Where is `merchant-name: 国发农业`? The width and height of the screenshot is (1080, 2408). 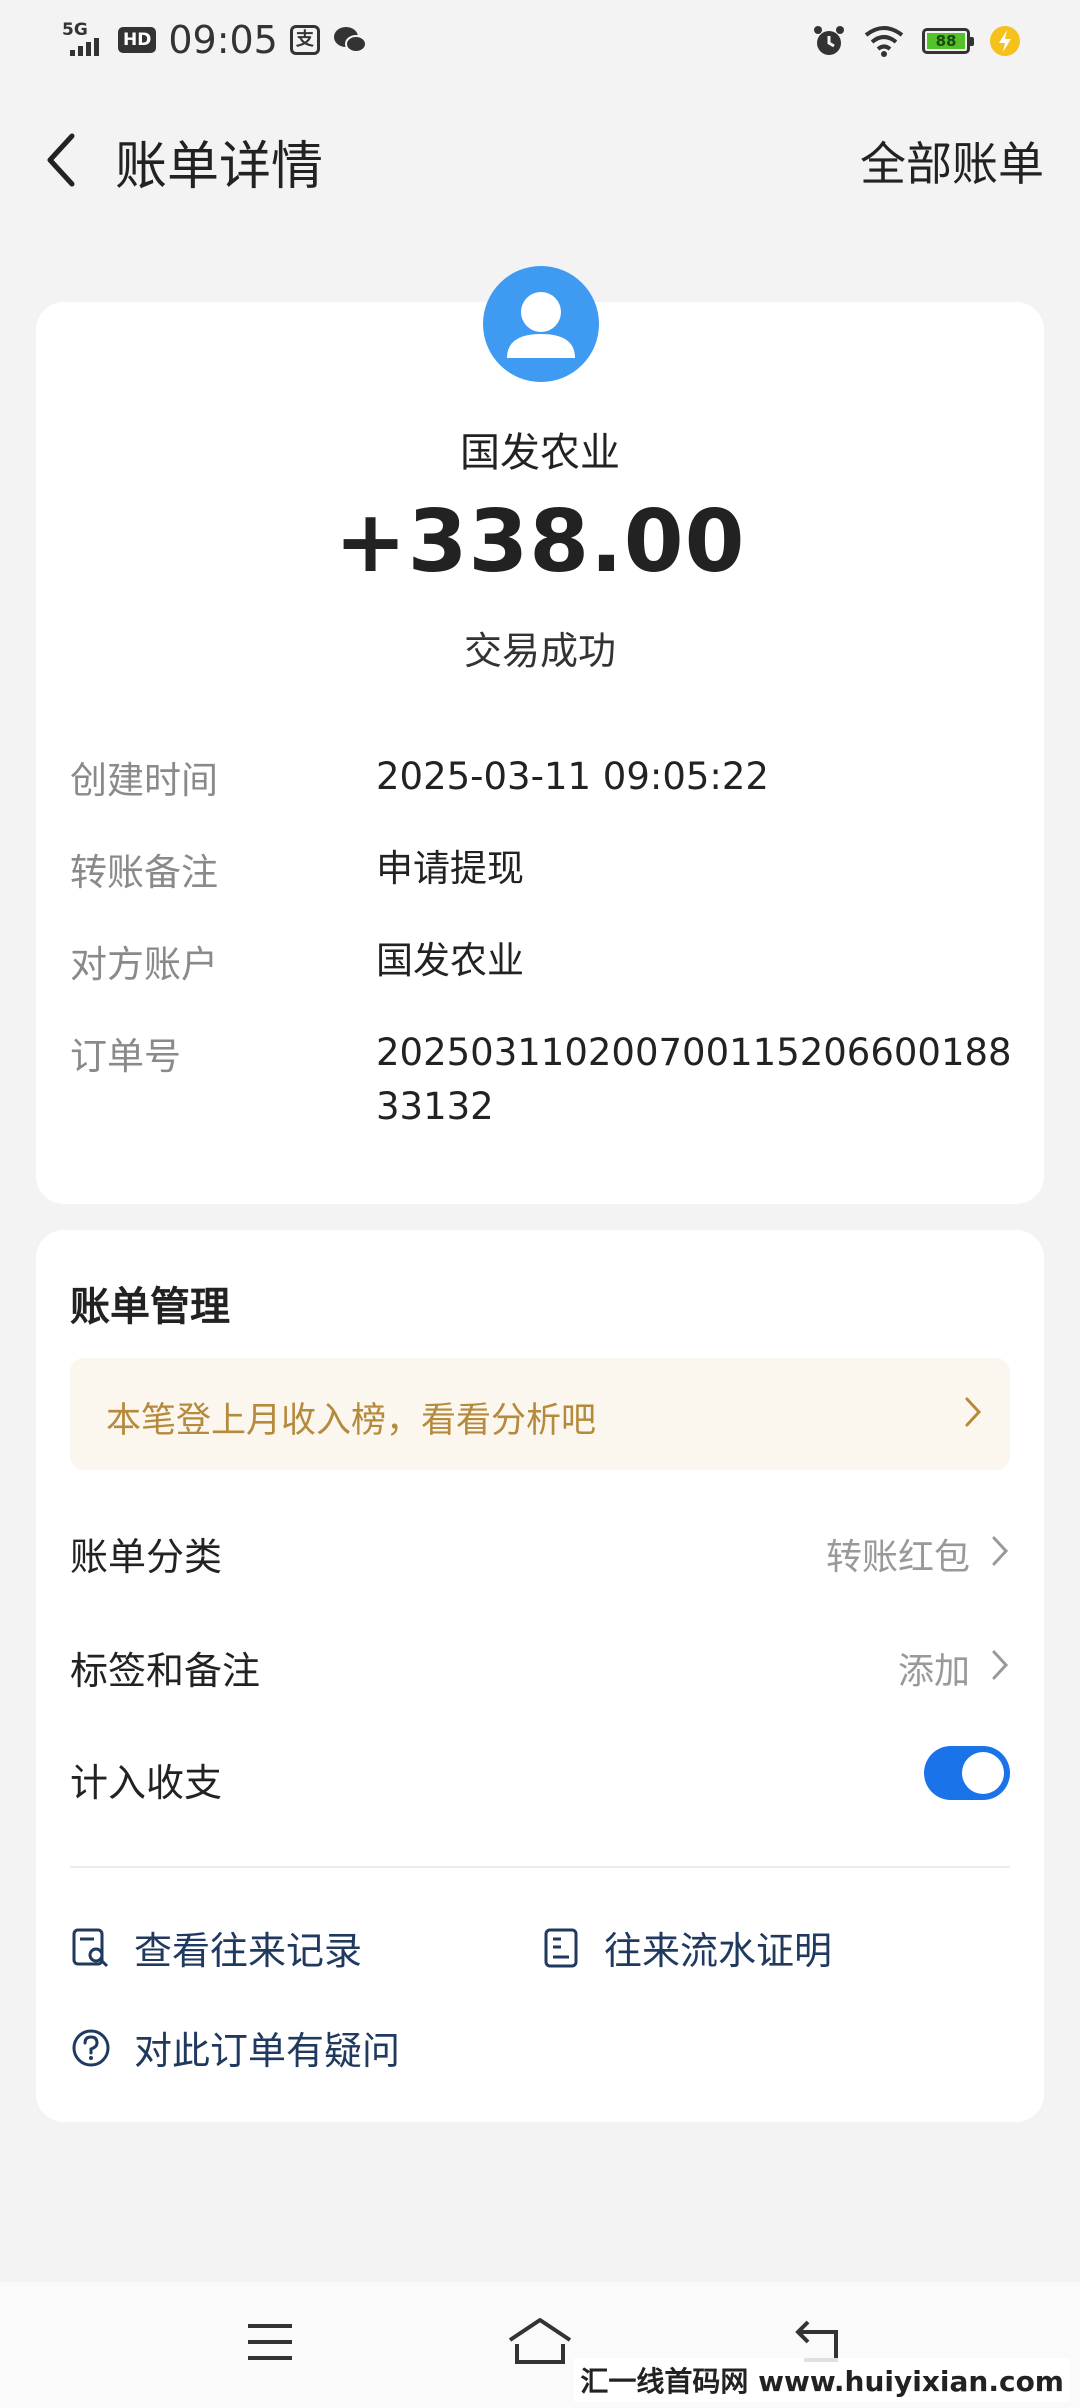
merchant-name: 国发农业 is located at coordinates (540, 453).